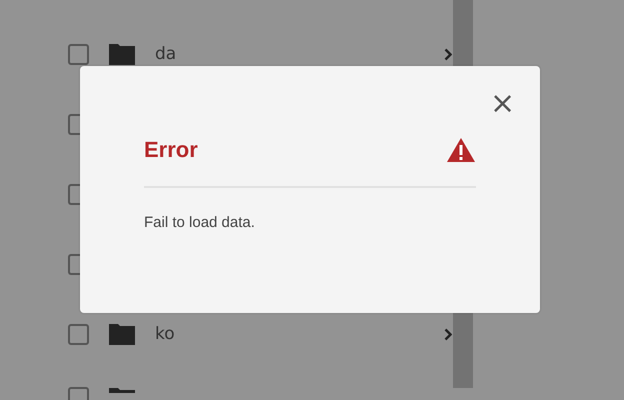  Describe the element at coordinates (502, 104) in the screenshot. I see `close-button: ×` at that location.